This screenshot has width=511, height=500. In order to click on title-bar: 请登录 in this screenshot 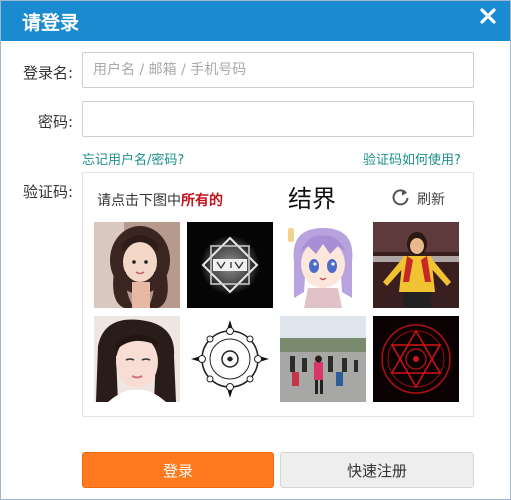, I will do `click(255, 21)`.